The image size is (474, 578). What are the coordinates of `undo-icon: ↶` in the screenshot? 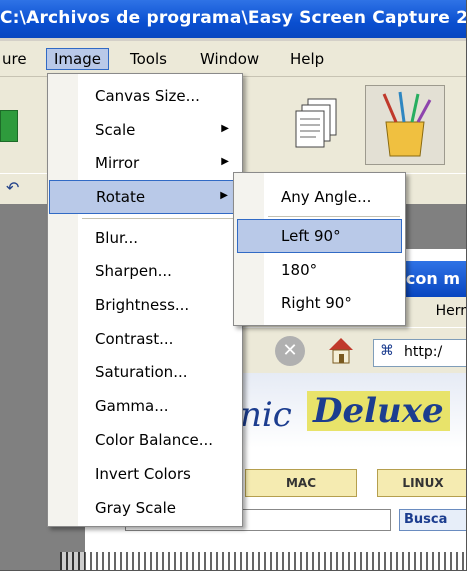 It's located at (12, 187).